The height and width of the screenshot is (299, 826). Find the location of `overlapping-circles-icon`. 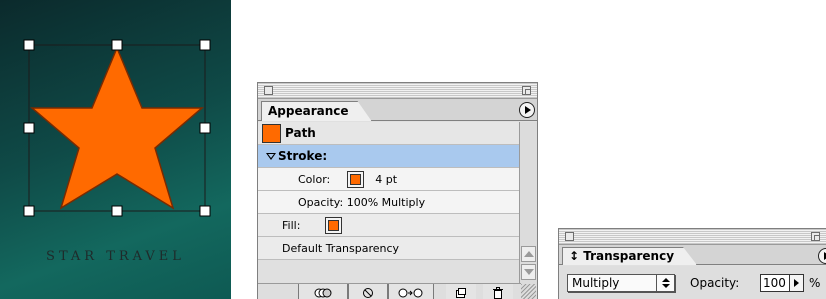

overlapping-circles-icon is located at coordinates (323, 292).